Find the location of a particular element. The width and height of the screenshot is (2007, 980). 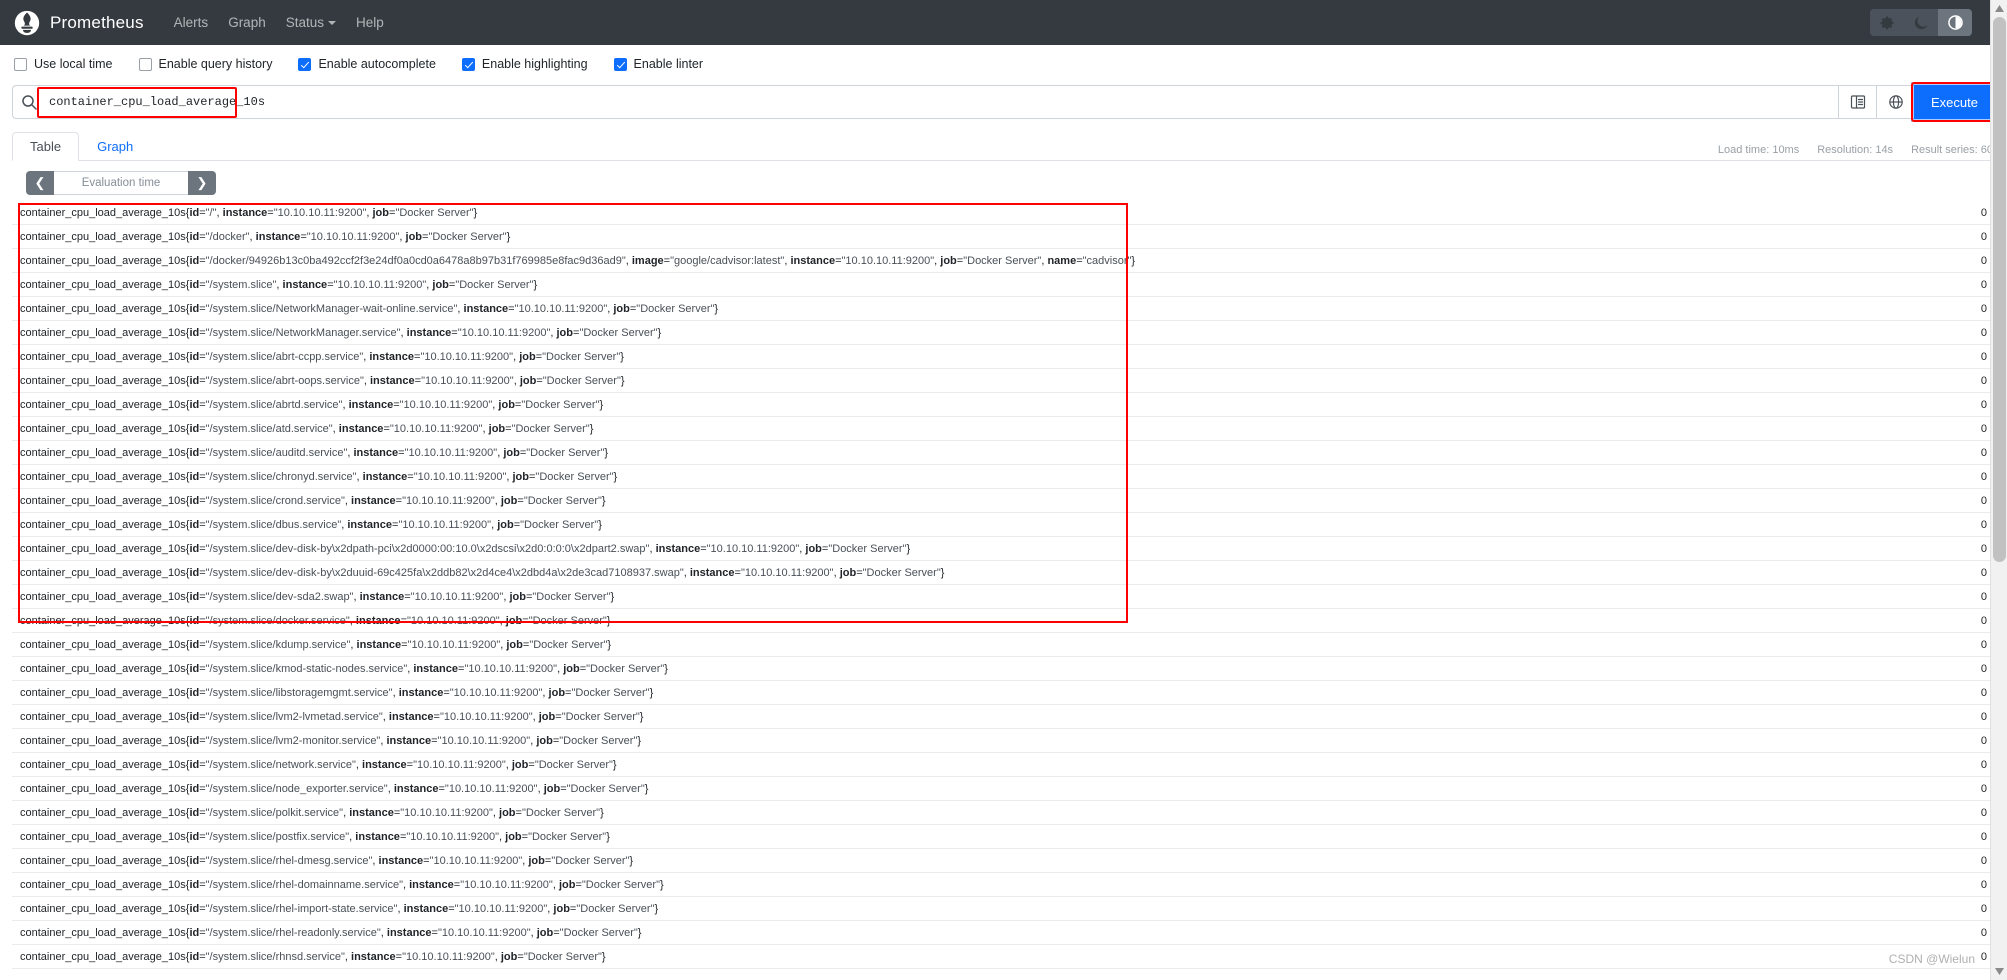

enable-linter-checkbox is located at coordinates (620, 64).